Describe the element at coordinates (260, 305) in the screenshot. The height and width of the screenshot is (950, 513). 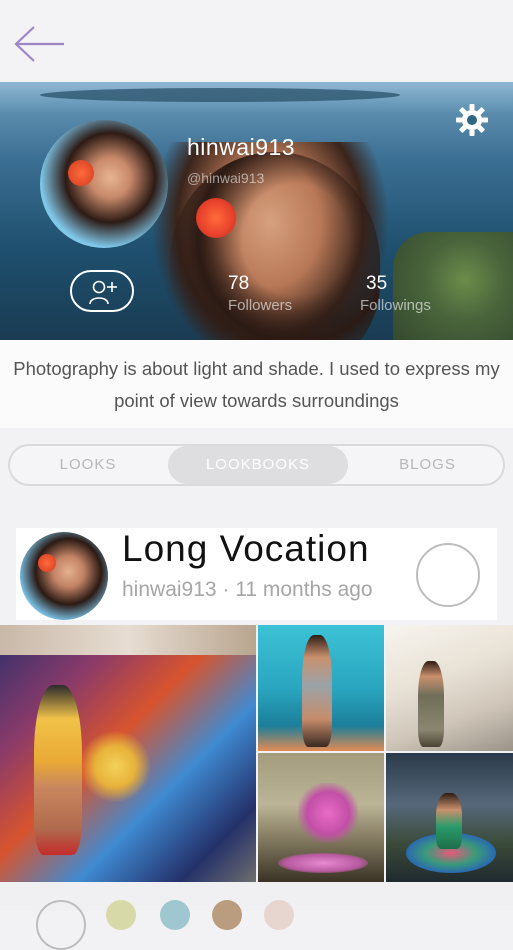
I see `followers-label: Followers` at that location.